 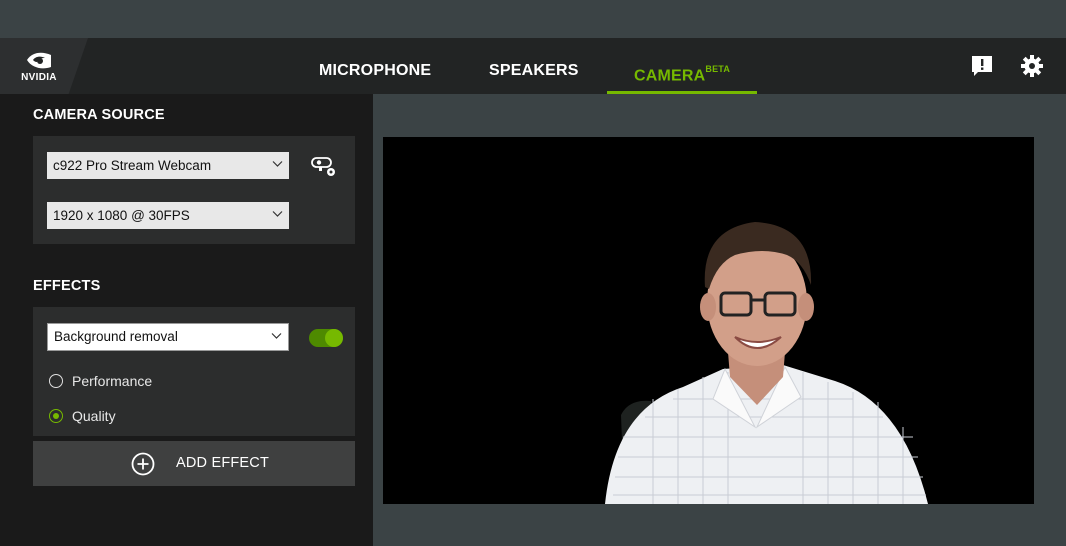 I want to click on nvidia-logo: NVIDIA, so click(x=39, y=67).